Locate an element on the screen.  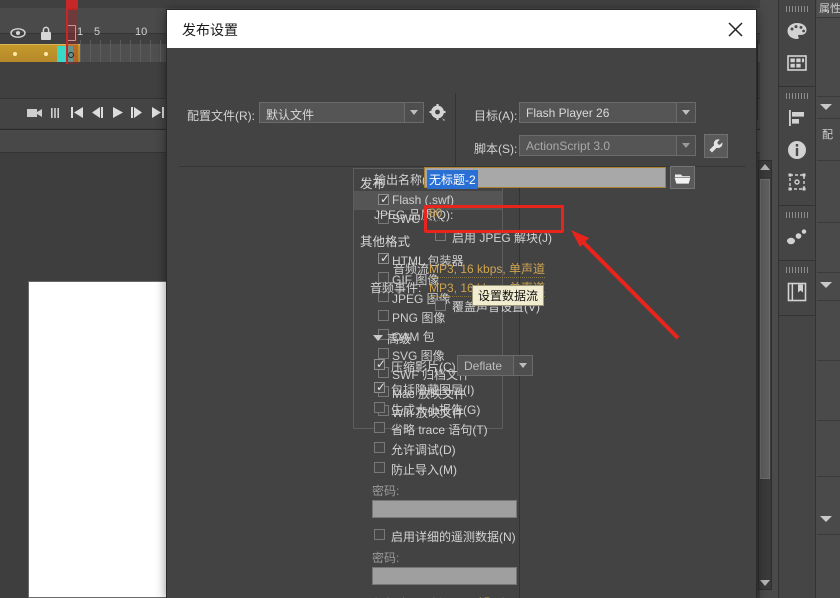
go-to-last-frame-icon is located at coordinates (158, 114).